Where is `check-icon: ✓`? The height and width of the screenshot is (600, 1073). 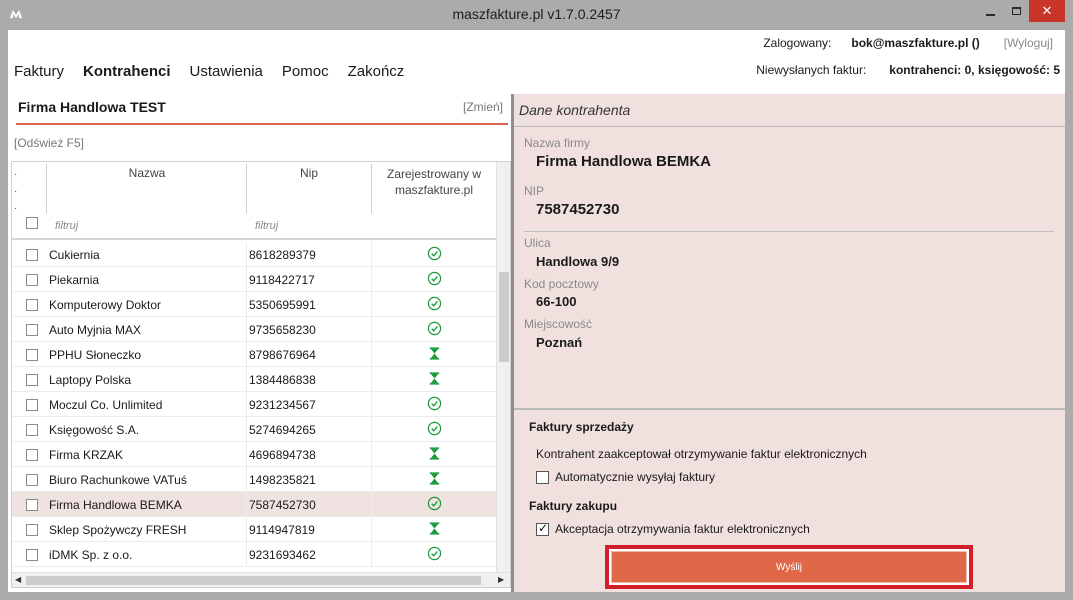 check-icon: ✓ is located at coordinates (543, 527).